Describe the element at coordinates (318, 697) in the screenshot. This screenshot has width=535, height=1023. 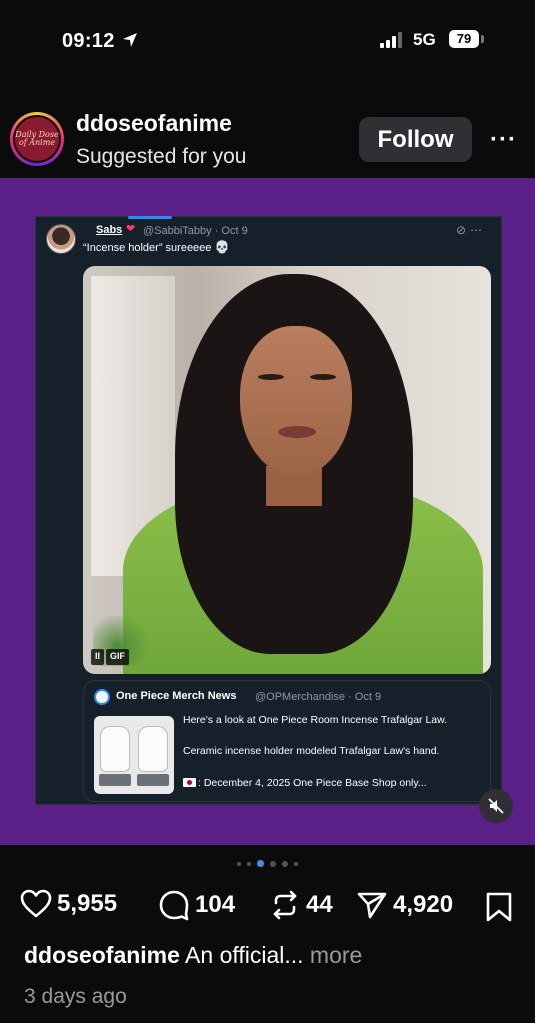
I see `quoted-handle: @OPMerchandise · Oct 9` at that location.